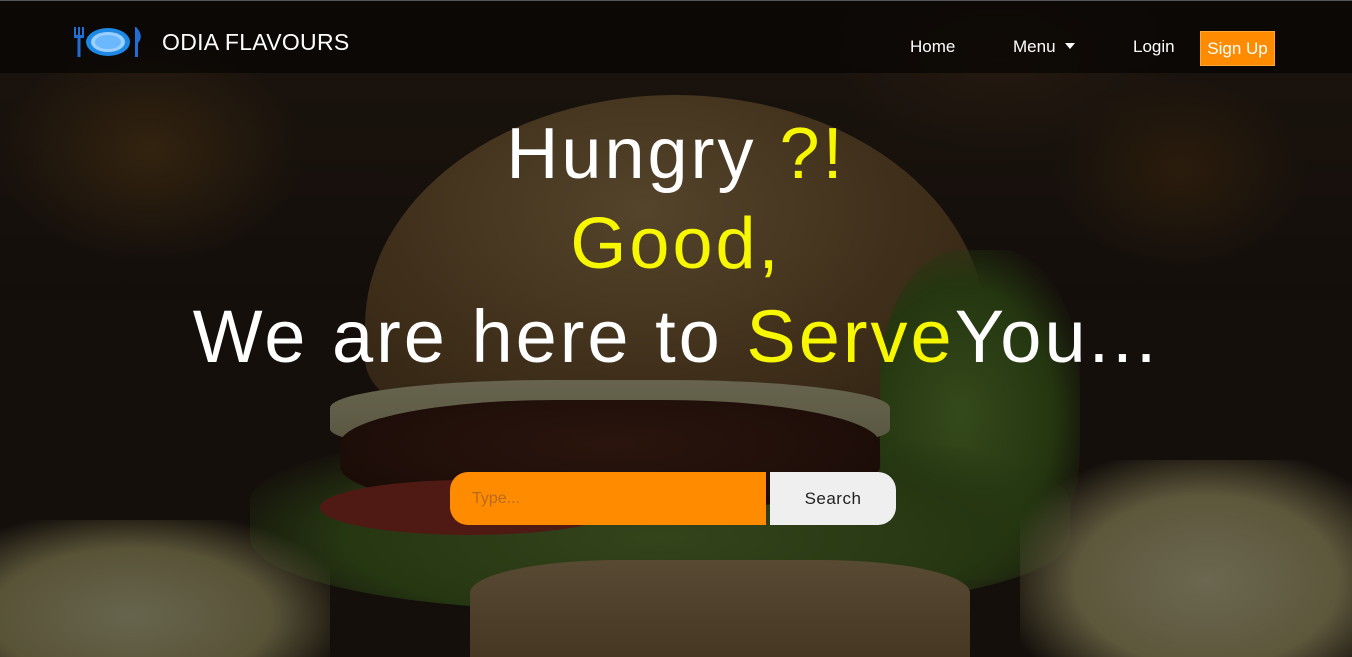 Image resolution: width=1352 pixels, height=657 pixels. I want to click on hero-line3-text: We are here to, so click(469, 336).